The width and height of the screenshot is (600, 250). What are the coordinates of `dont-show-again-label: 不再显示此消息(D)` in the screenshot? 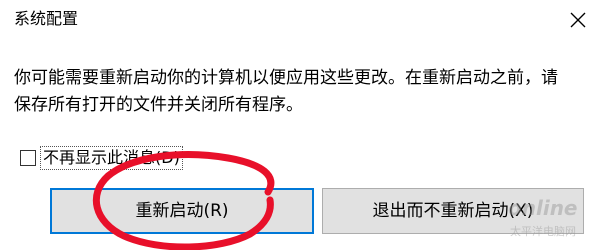 It's located at (111, 158).